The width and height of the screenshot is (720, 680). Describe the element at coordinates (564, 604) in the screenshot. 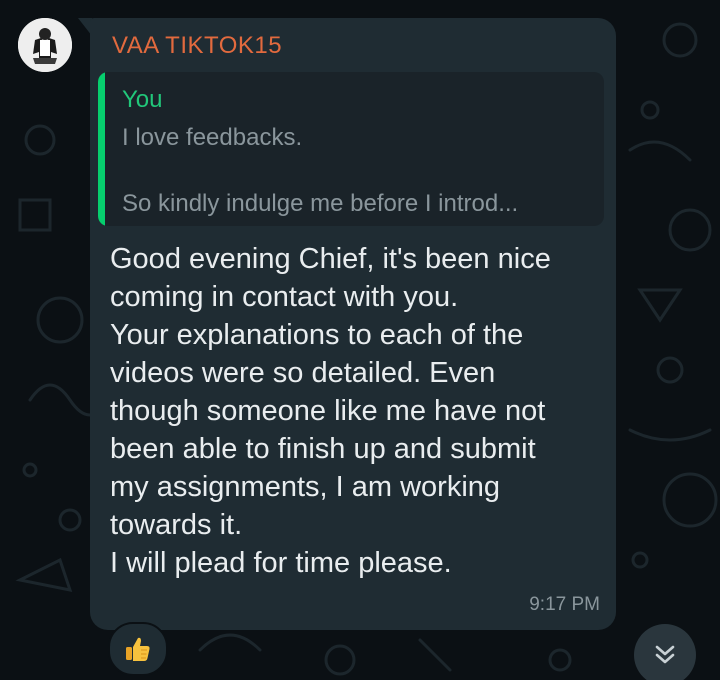

I see `message-timestamp: 9:17 PM` at that location.